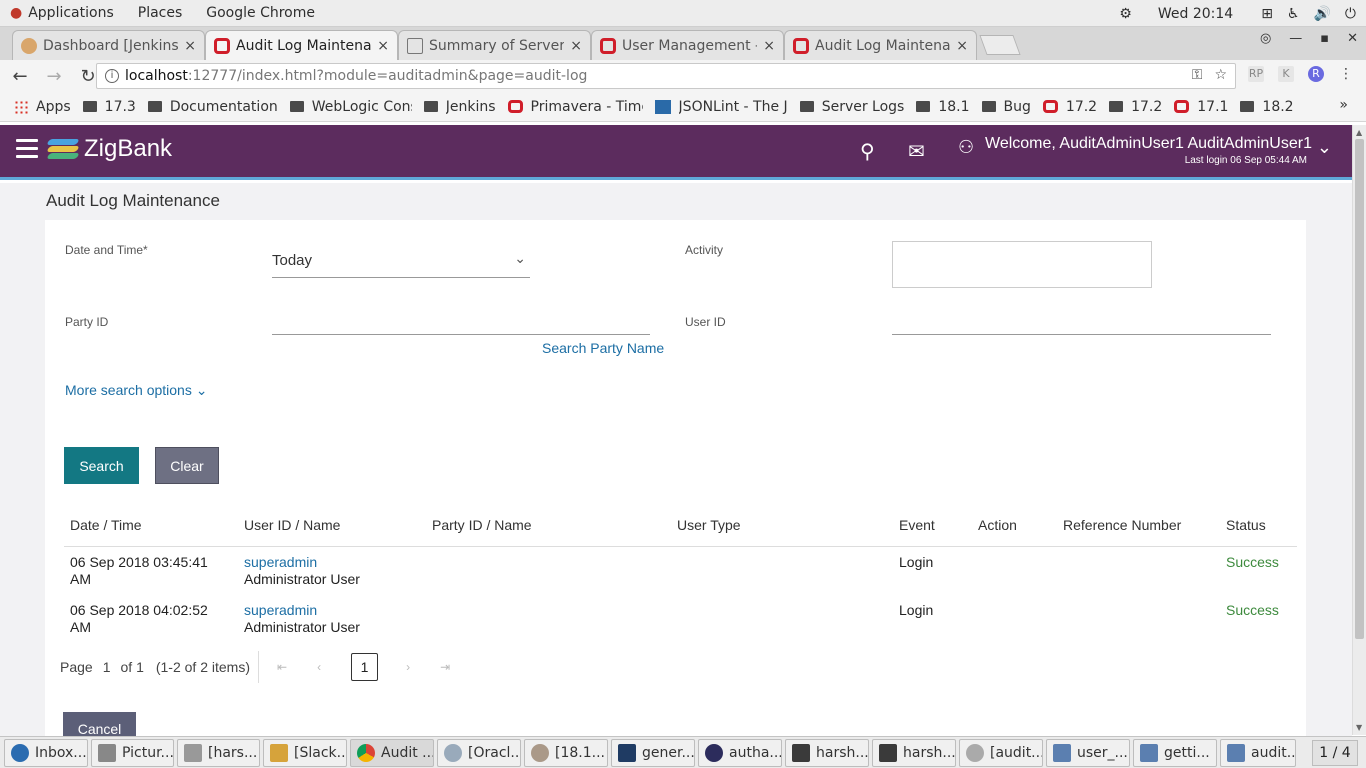 The width and height of the screenshot is (1366, 768). I want to click on close-window-icon: ✕, so click(1352, 38).